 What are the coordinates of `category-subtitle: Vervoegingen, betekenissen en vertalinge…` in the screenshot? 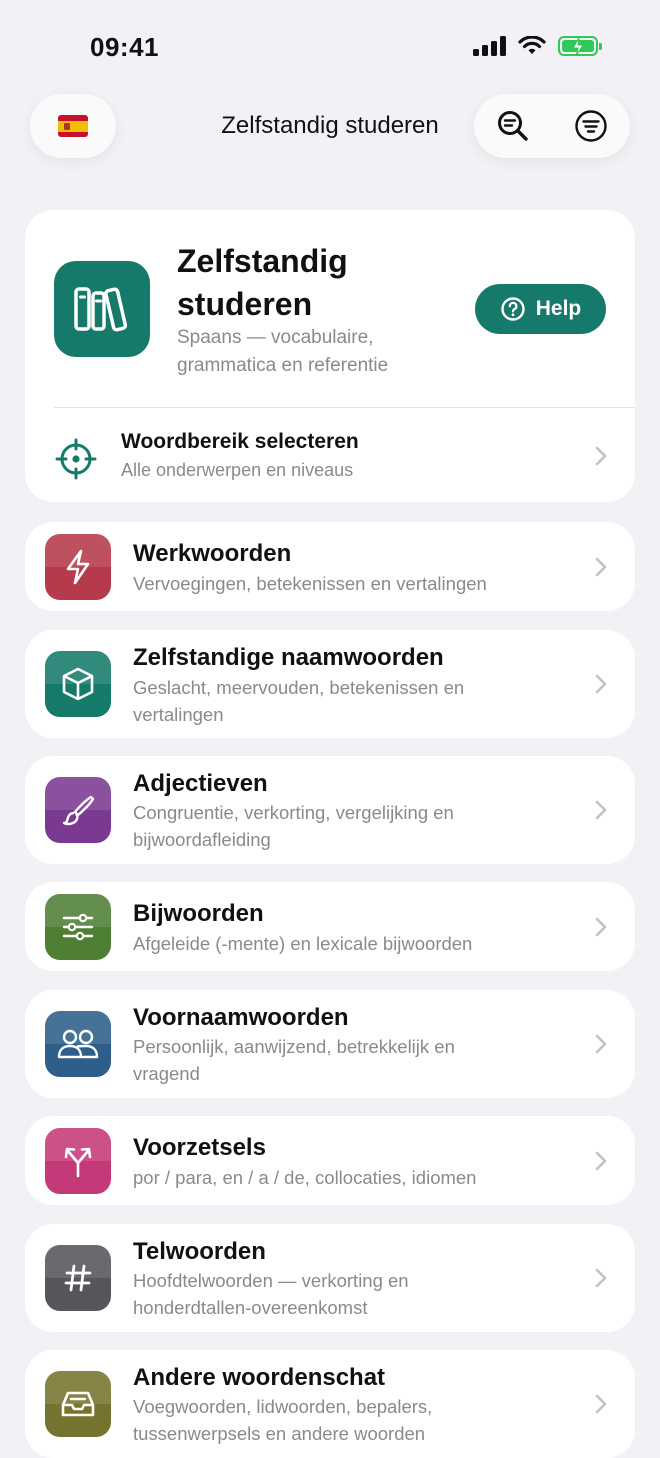 It's located at (310, 583).